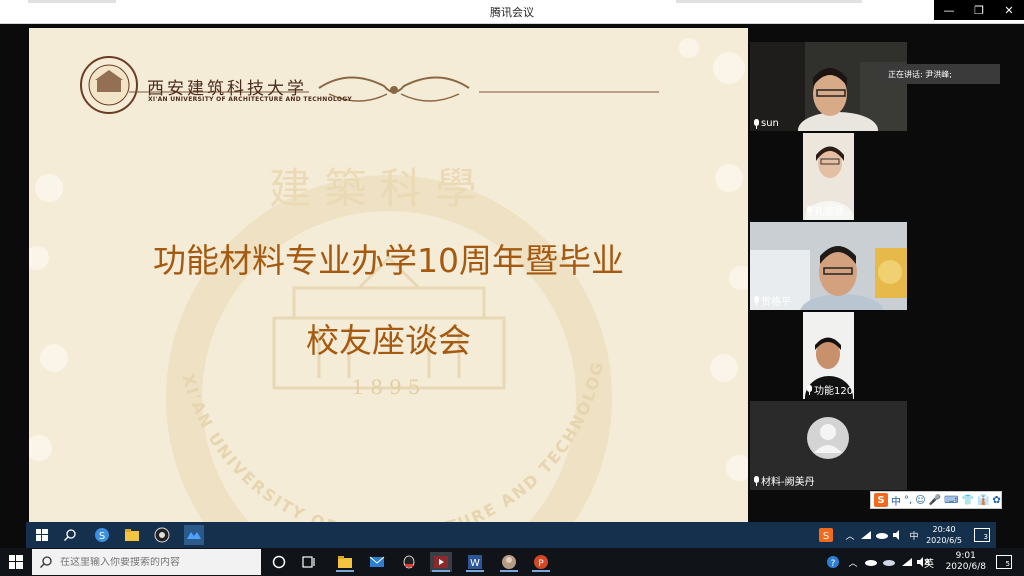 Image resolution: width=1024 pixels, height=576 pixels. Describe the element at coordinates (825, 210) in the screenshot. I see `participant-name: 孔德慧` at that location.